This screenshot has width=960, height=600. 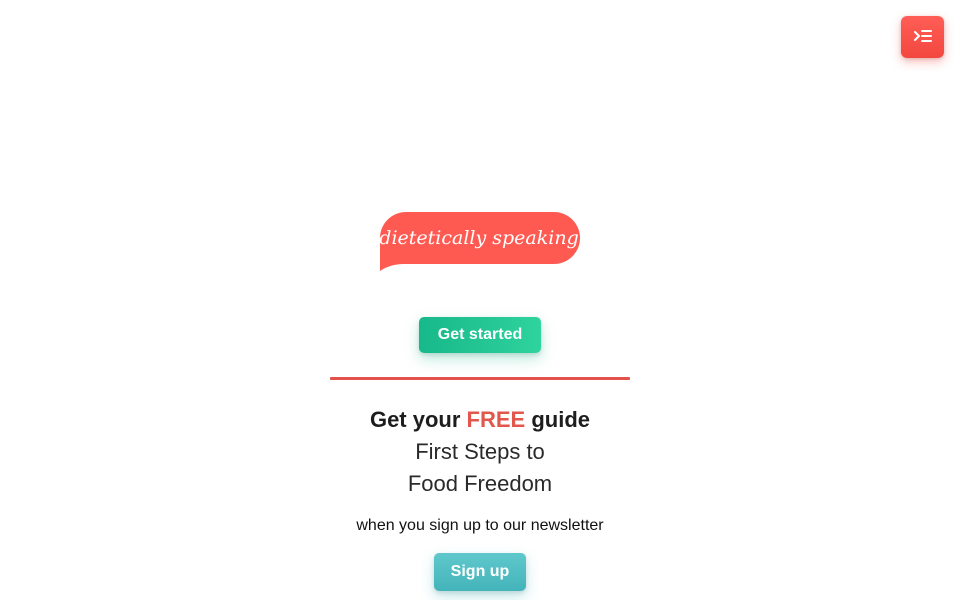 I want to click on menu-toggle-button, so click(x=922, y=37).